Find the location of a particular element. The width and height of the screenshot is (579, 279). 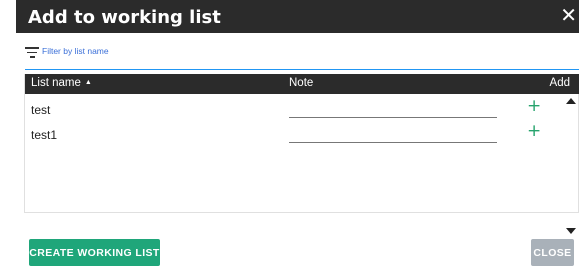

row-list-name: test is located at coordinates (41, 110).